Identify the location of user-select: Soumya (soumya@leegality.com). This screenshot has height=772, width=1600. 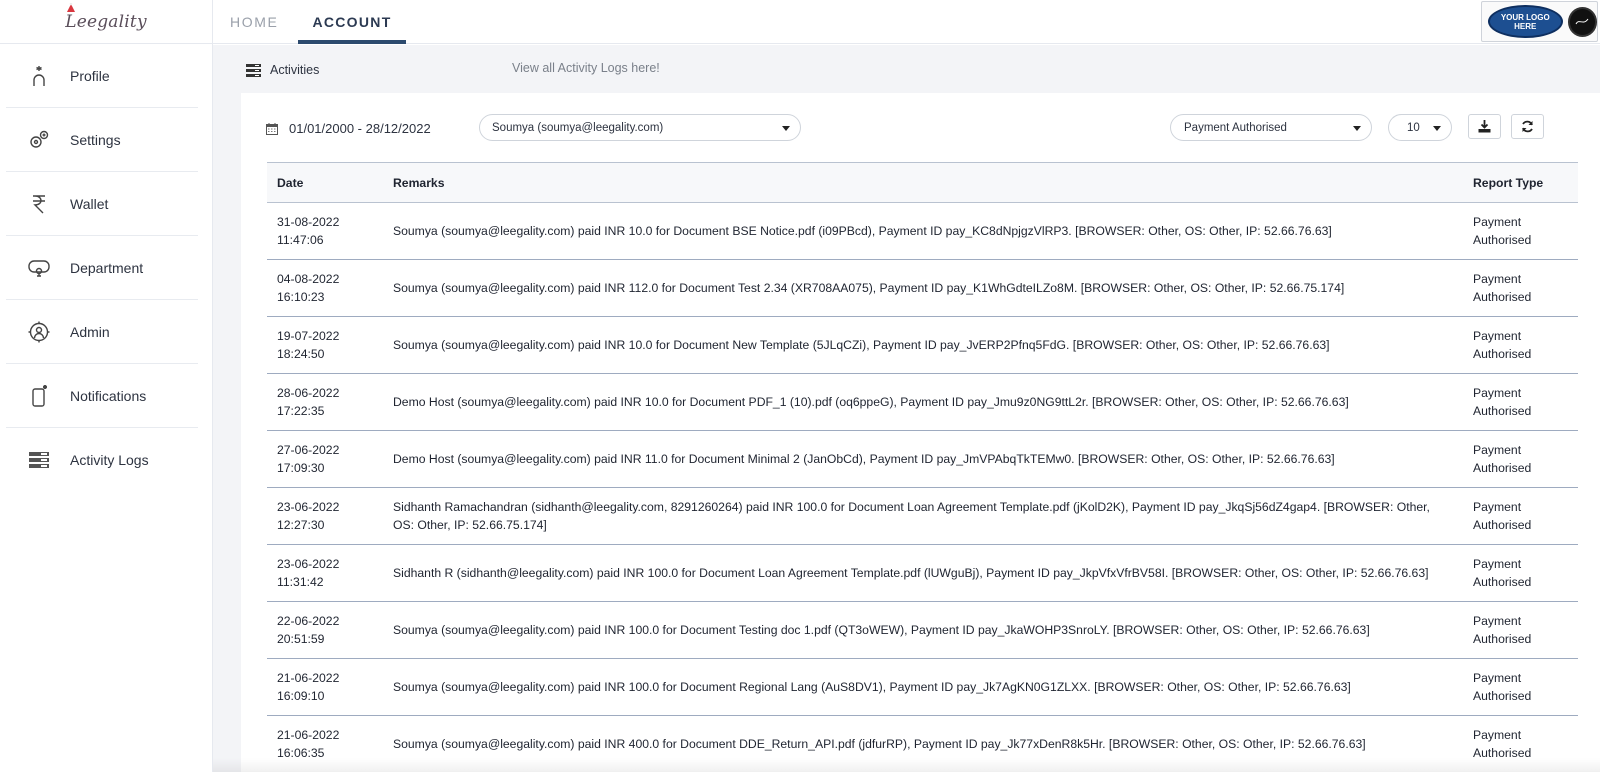
(640, 127).